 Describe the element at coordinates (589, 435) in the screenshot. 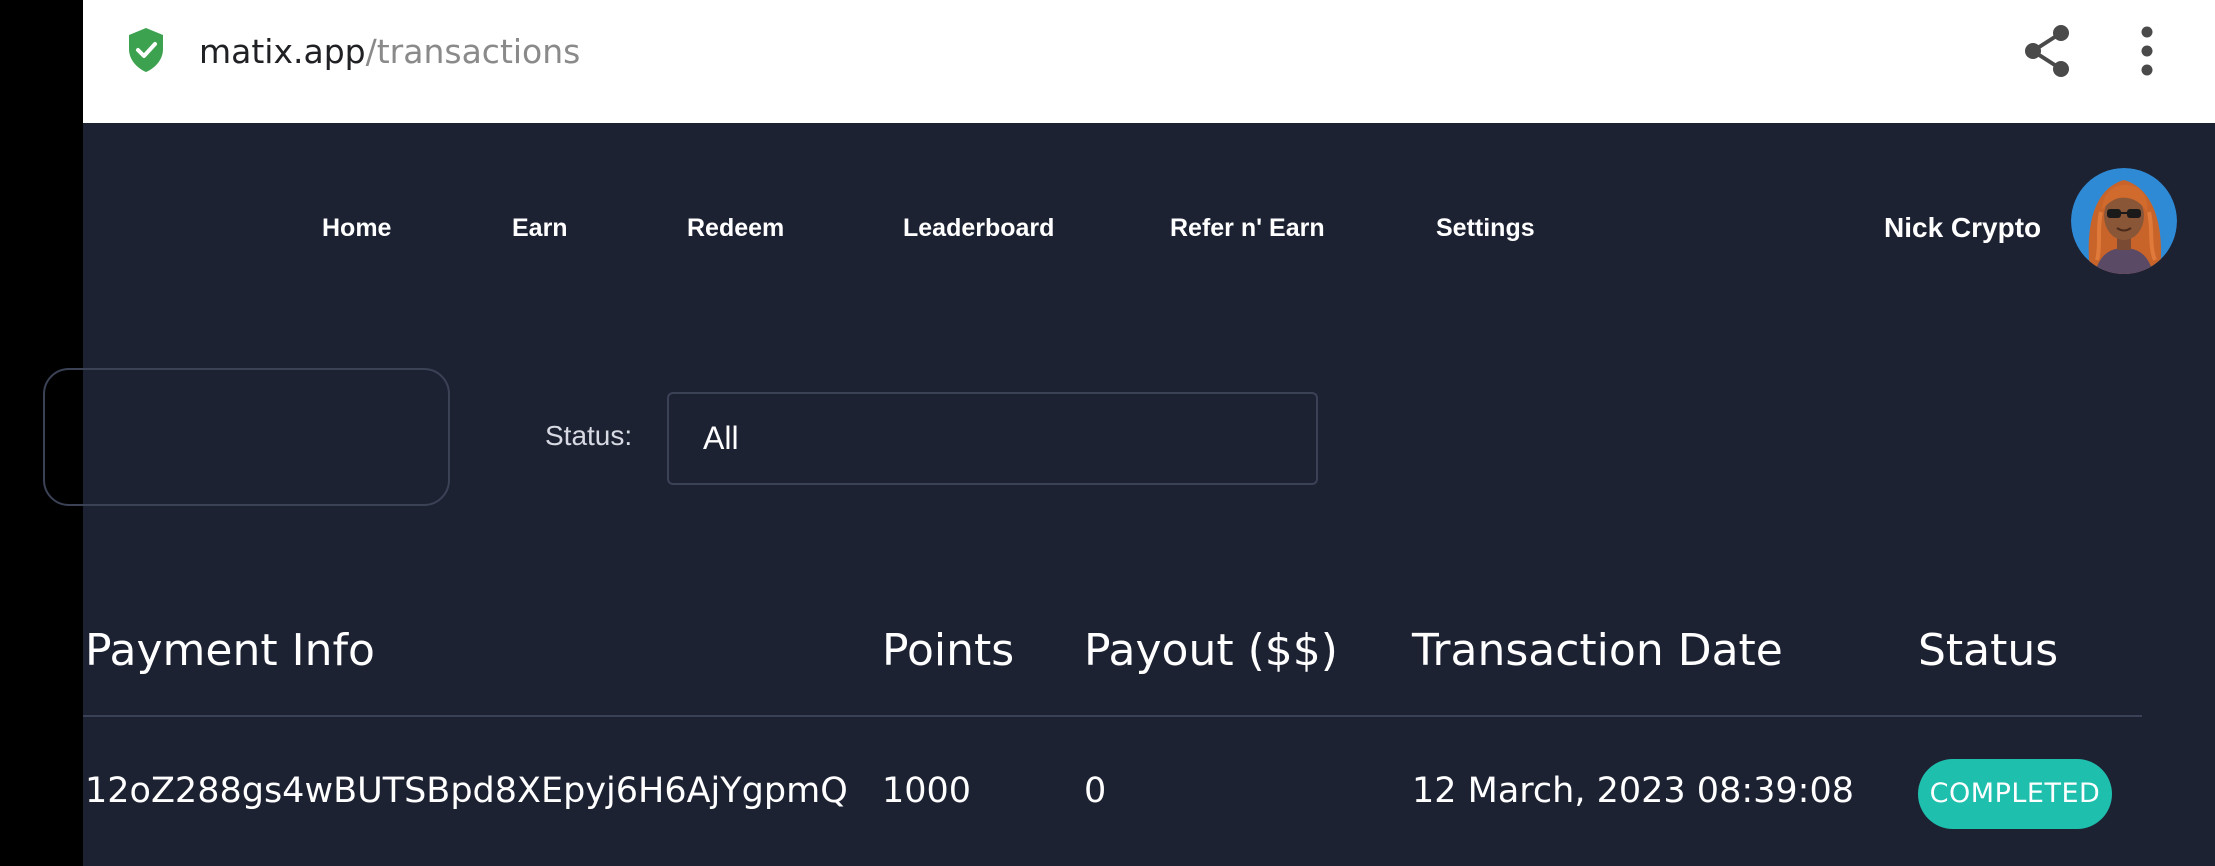

I see `status-filter-label: Status:` at that location.